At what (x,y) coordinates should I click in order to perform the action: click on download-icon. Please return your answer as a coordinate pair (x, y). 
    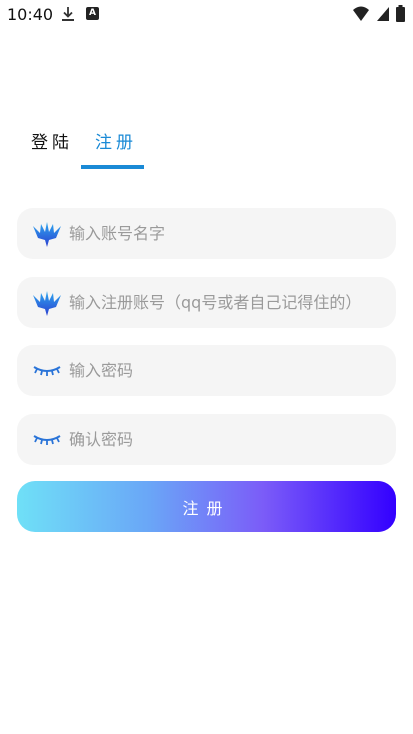
    Looking at the image, I should click on (68, 14).